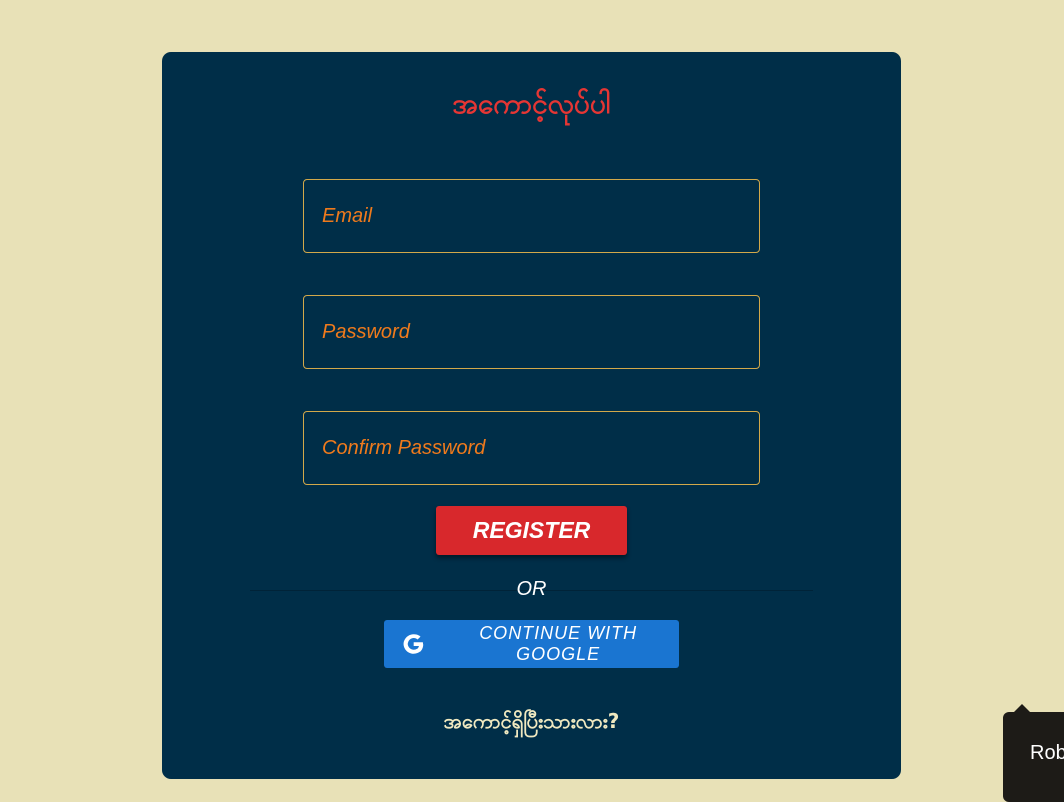 This screenshot has height=802, width=1064. Describe the element at coordinates (531, 103) in the screenshot. I see `form-title: အကောင့်လုပ်ပါ` at that location.